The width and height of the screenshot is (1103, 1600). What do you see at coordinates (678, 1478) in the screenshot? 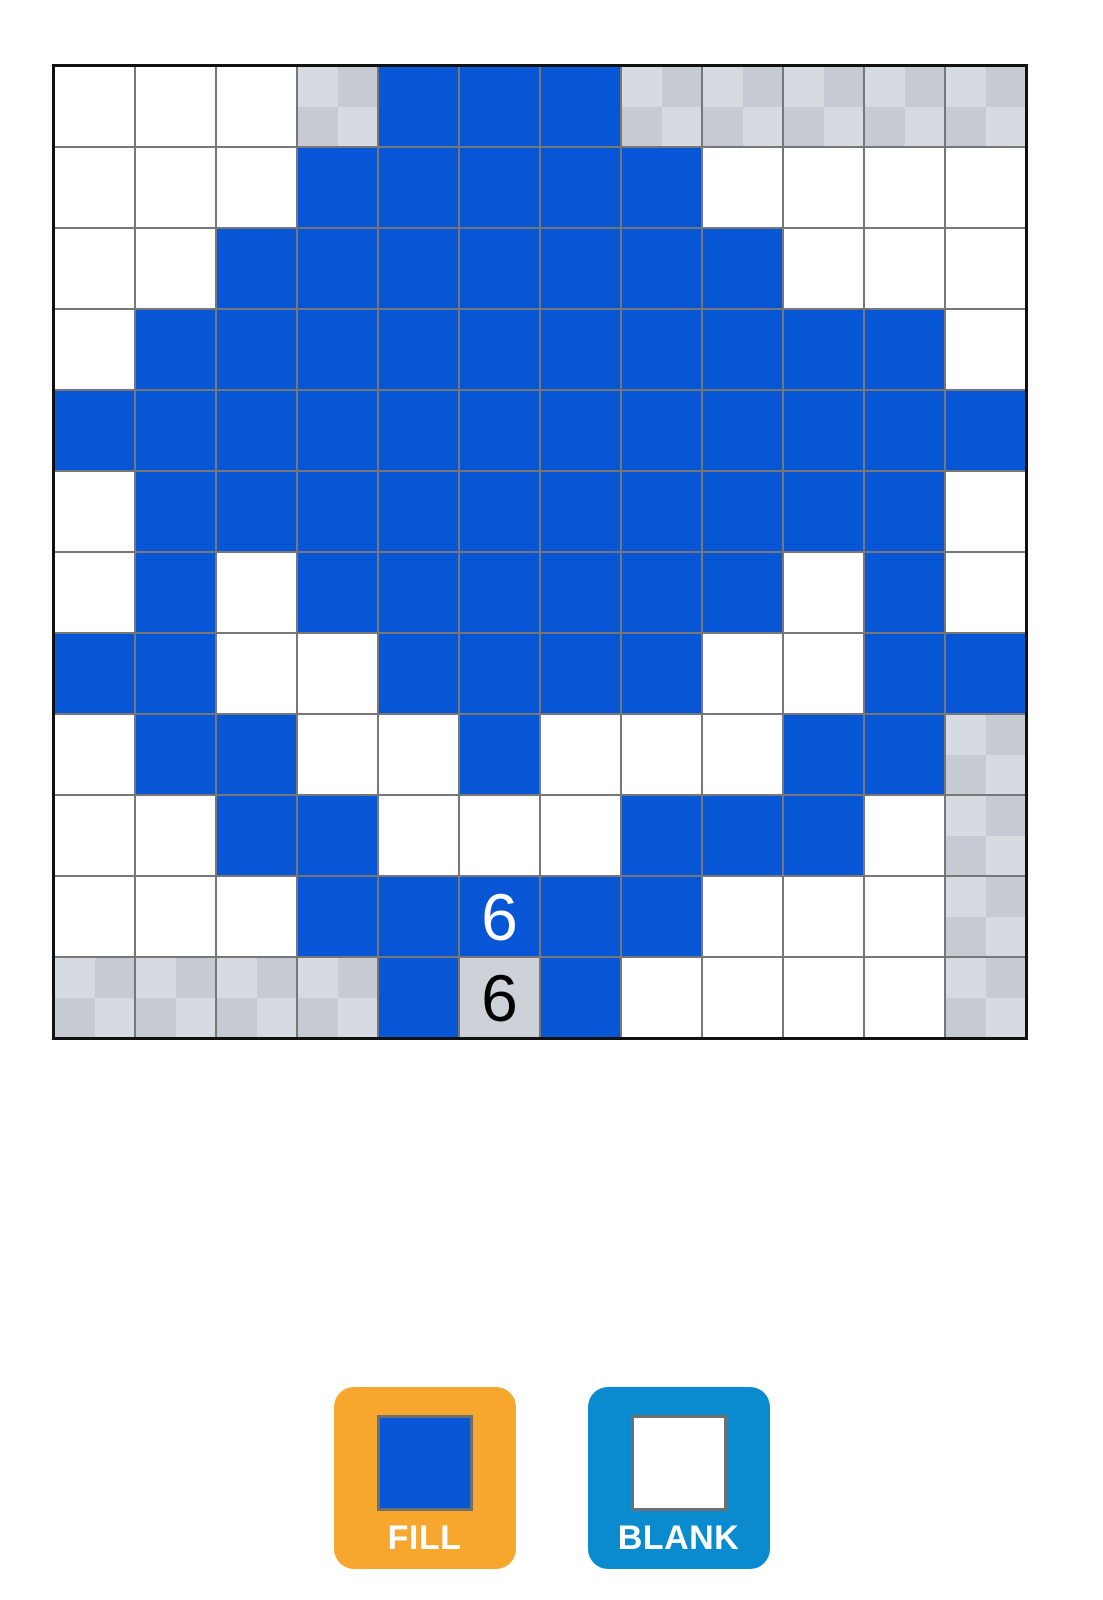
I see `blank-tool-button: BLANK` at bounding box center [678, 1478].